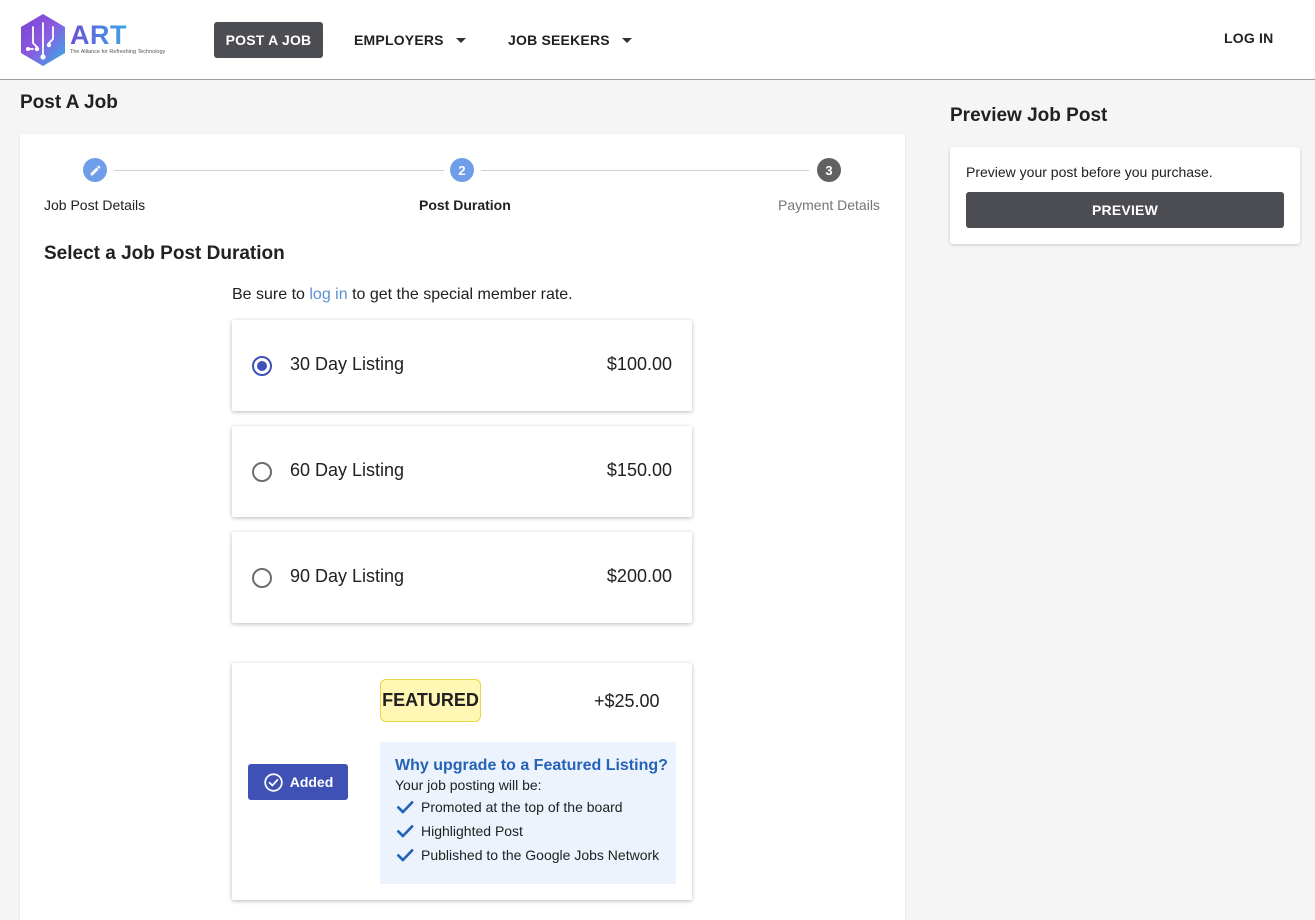 This screenshot has height=920, width=1315. I want to click on benefit-item: Promoted at the top of the board, so click(509, 807).